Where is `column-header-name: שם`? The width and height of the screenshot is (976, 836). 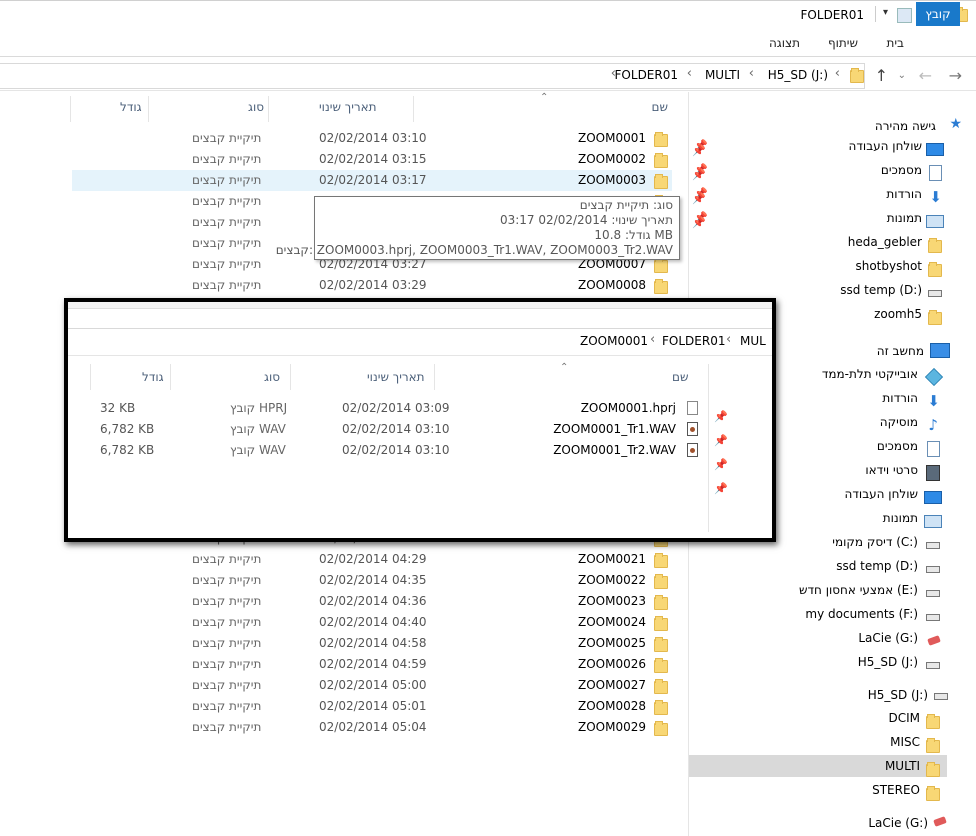 column-header-name: שם is located at coordinates (660, 107).